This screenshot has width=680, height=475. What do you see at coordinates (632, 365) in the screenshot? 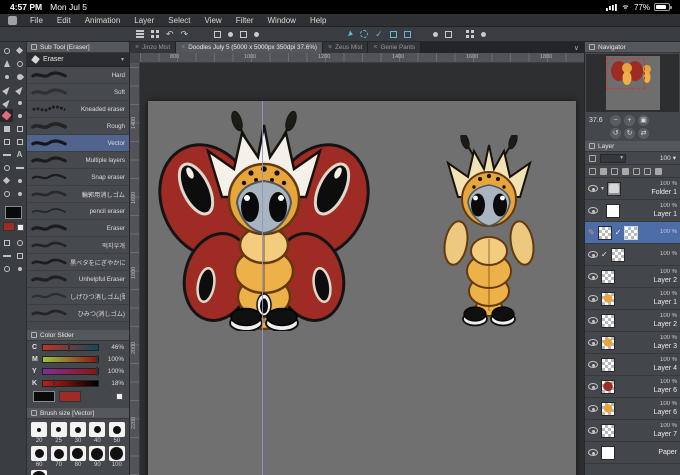
I see `layer-row-layer-4: 100 % Layer 4` at bounding box center [632, 365].